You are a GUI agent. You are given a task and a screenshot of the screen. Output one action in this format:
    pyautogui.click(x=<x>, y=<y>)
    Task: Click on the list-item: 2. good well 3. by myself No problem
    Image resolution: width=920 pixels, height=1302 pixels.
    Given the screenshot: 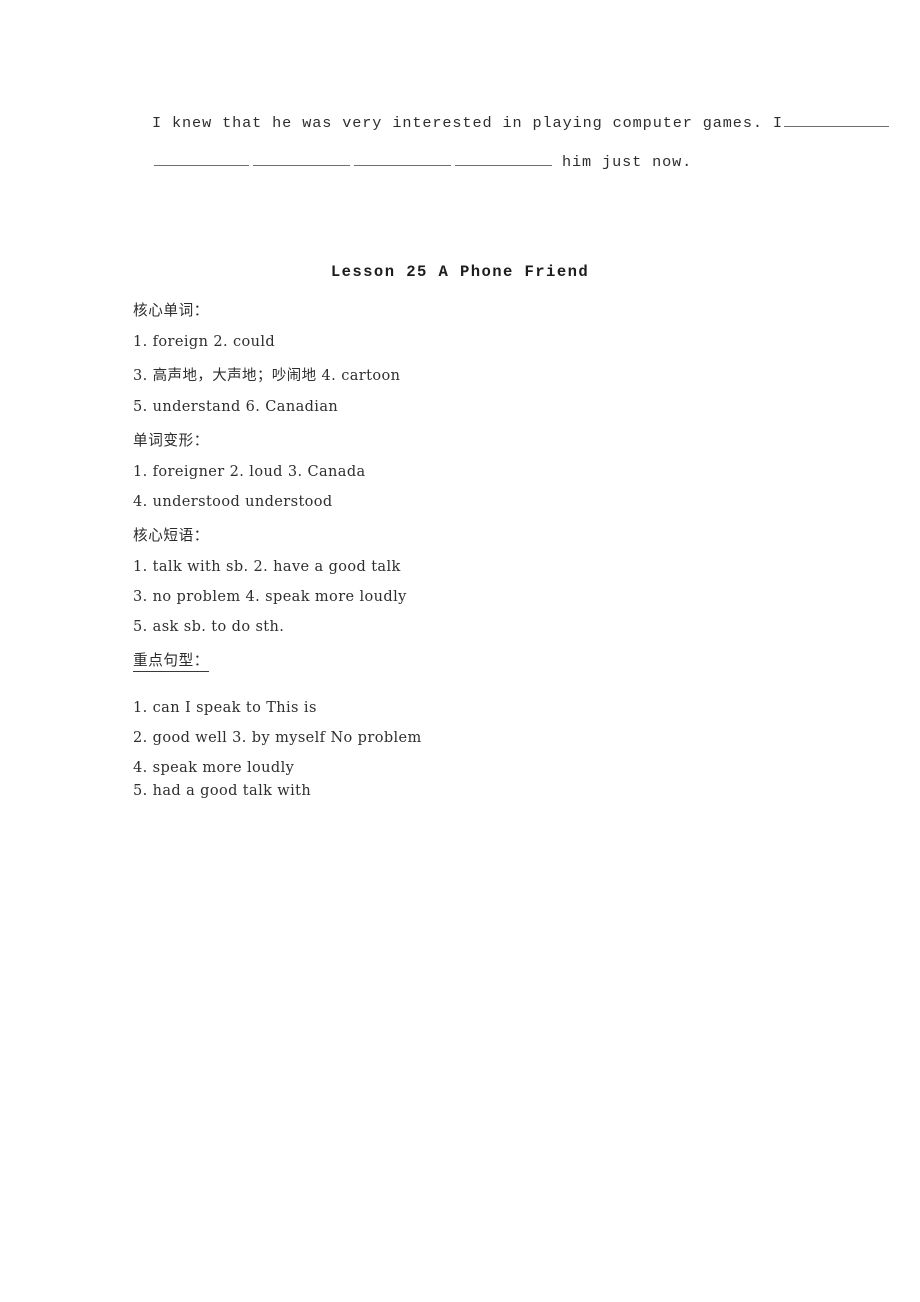 What is the action you would take?
    pyautogui.click(x=277, y=738)
    